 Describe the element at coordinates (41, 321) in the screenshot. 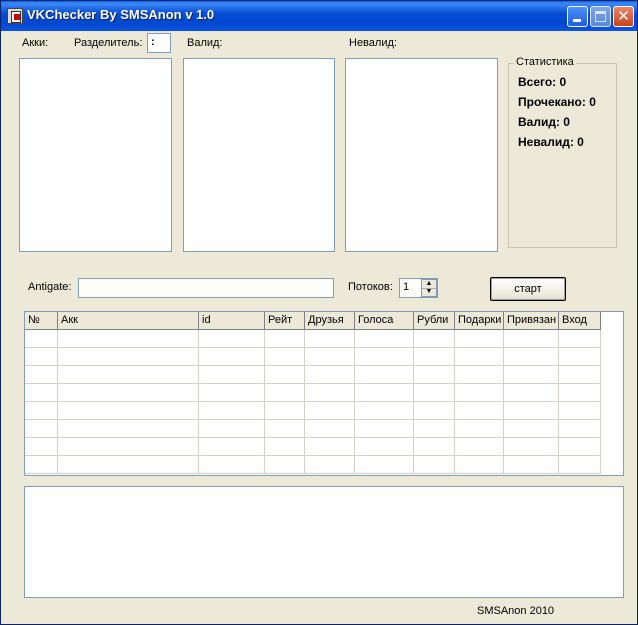

I see `col-header-number: №` at that location.